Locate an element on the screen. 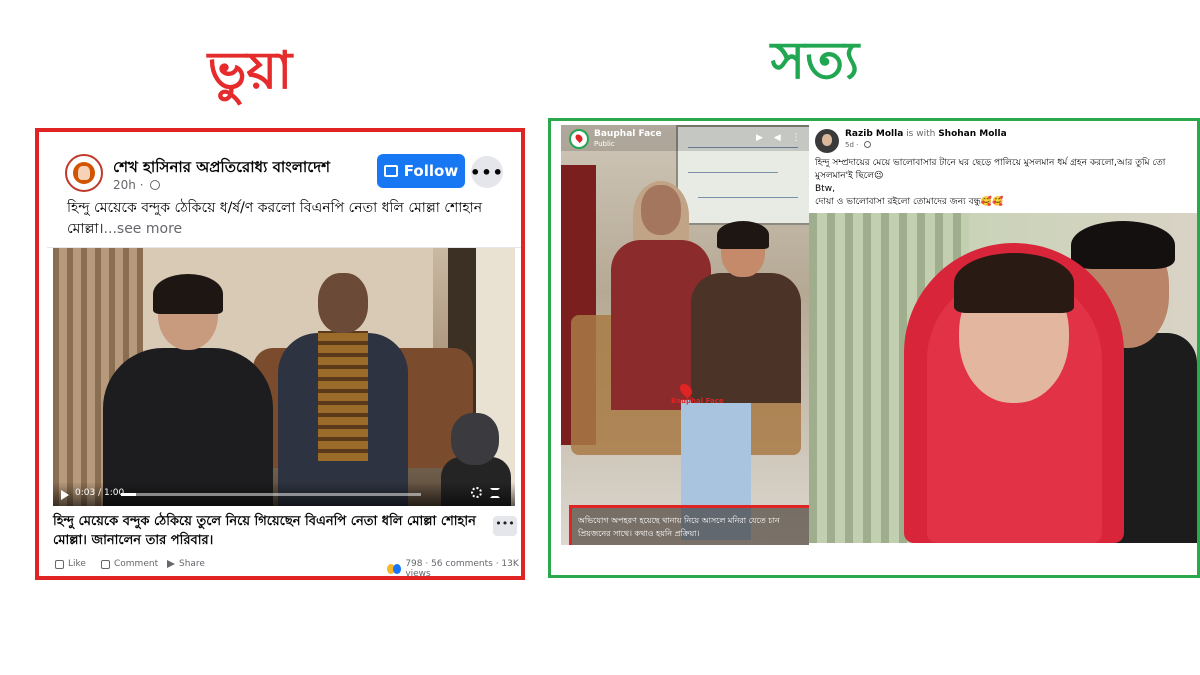  comment-label: Comment is located at coordinates (136, 564).